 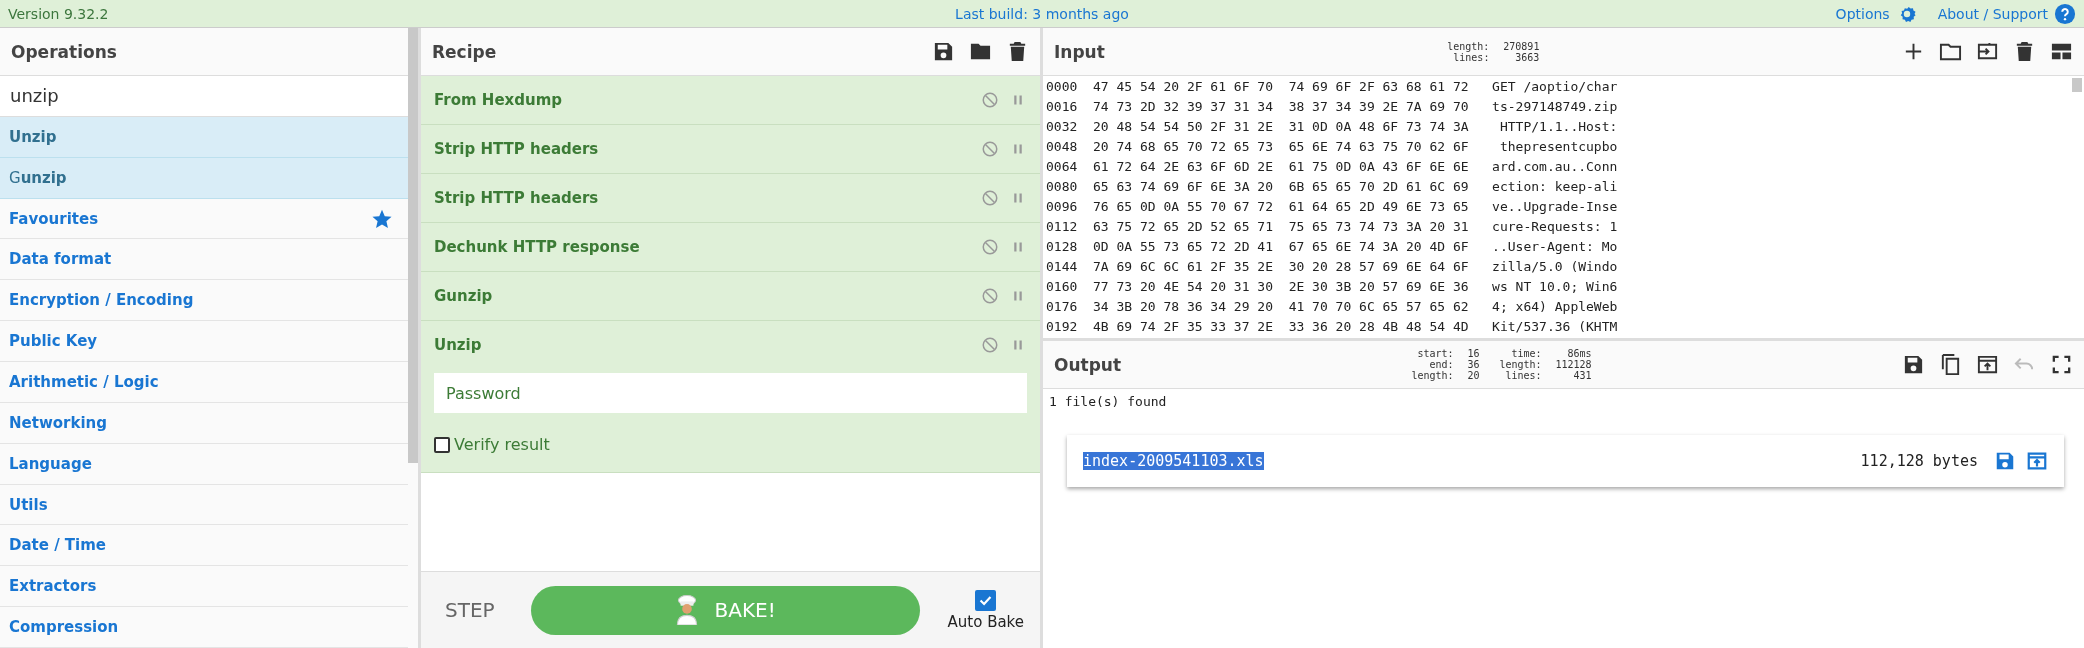 I want to click on file-name: index-2009541103.xls, so click(x=1173, y=461).